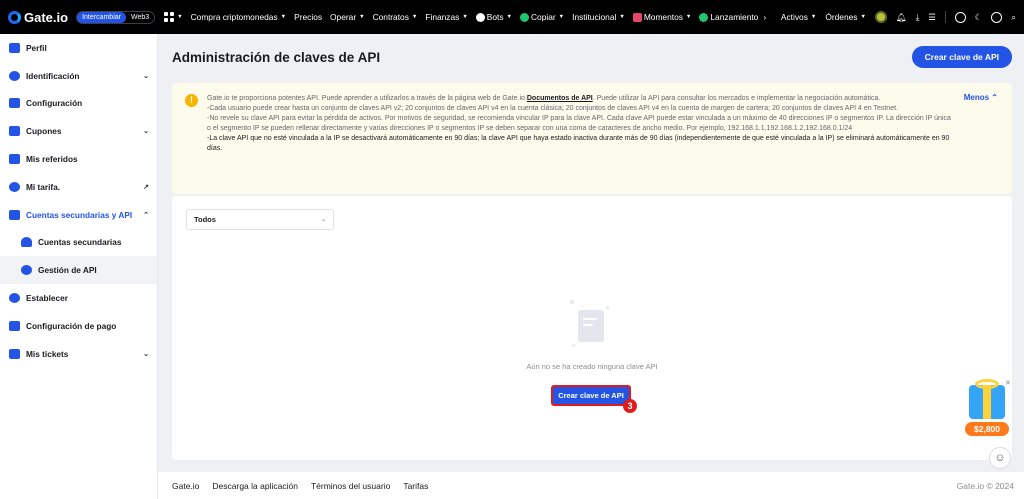 Image resolution: width=1024 pixels, height=499 pixels. Describe the element at coordinates (1013, 17) in the screenshot. I see `search-icon: ⌕` at that location.